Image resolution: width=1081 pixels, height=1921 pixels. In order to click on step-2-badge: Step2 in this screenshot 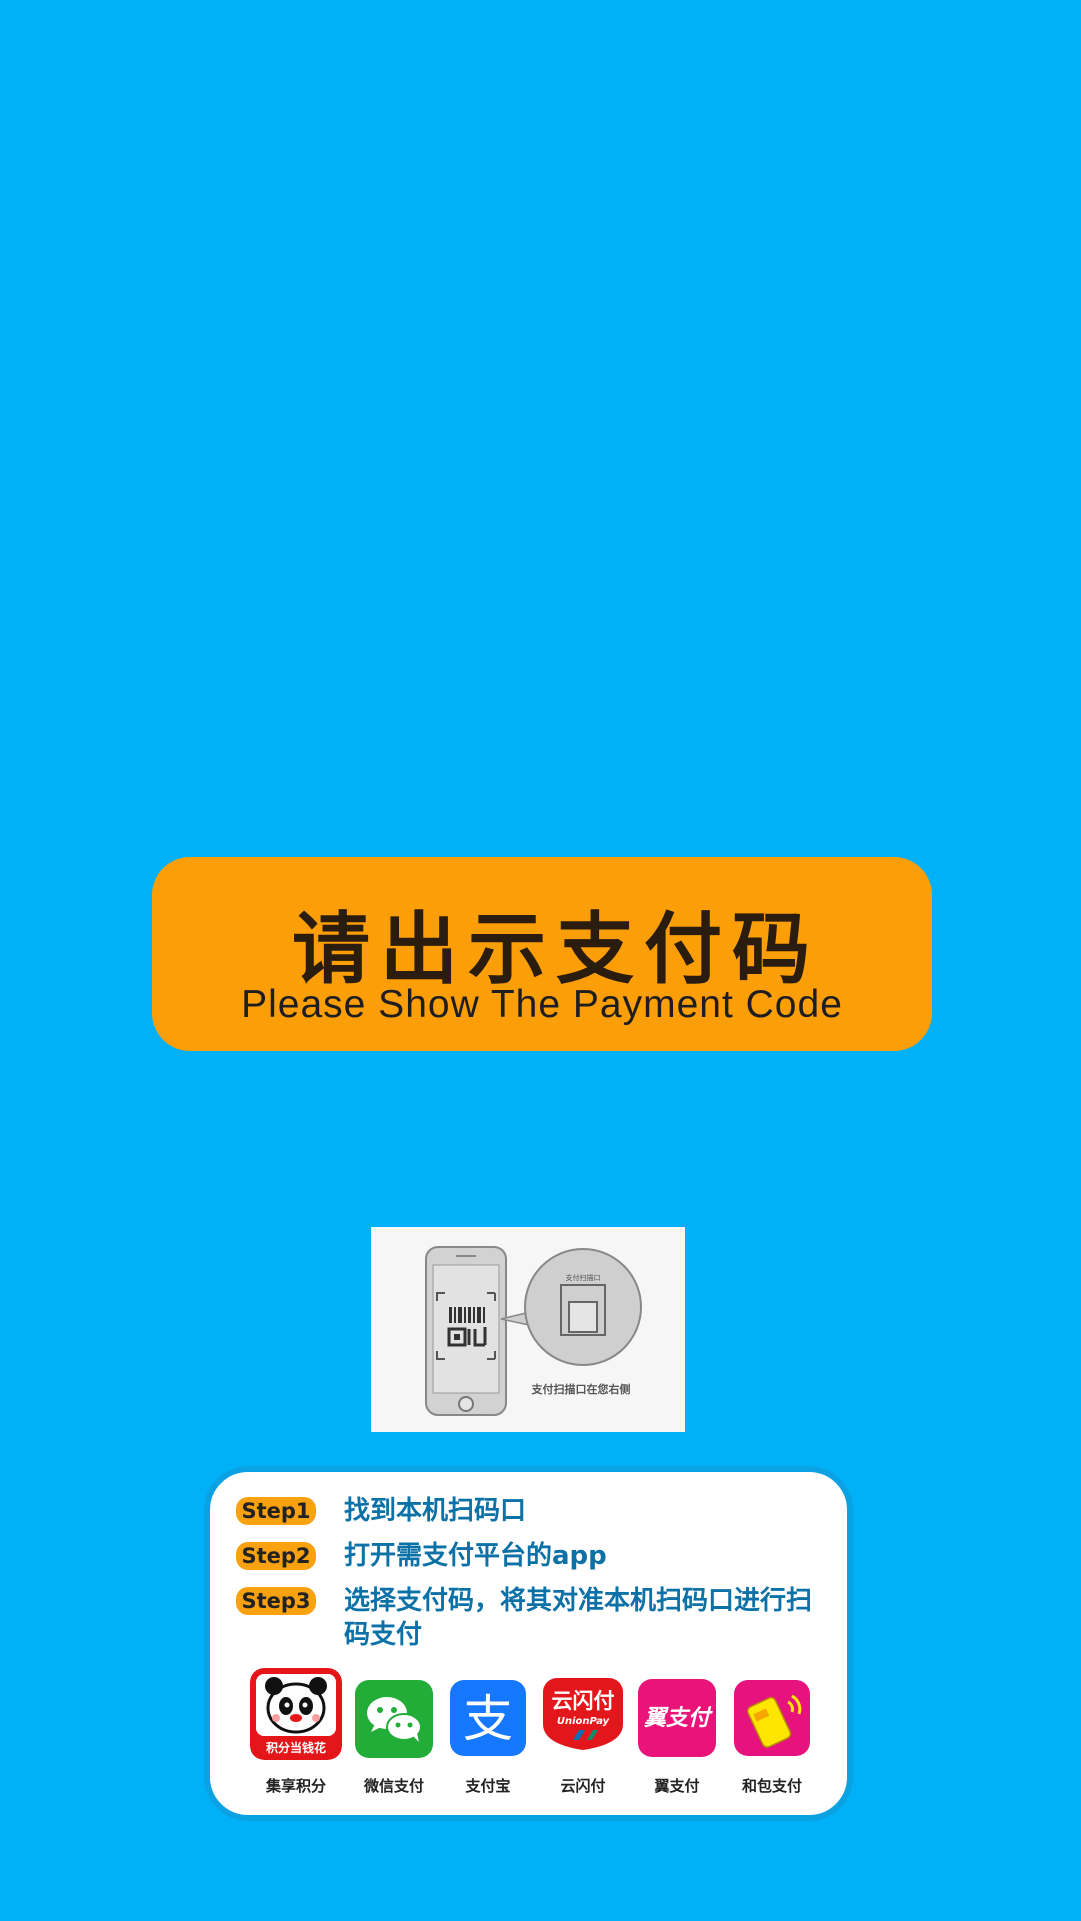, I will do `click(276, 1556)`.